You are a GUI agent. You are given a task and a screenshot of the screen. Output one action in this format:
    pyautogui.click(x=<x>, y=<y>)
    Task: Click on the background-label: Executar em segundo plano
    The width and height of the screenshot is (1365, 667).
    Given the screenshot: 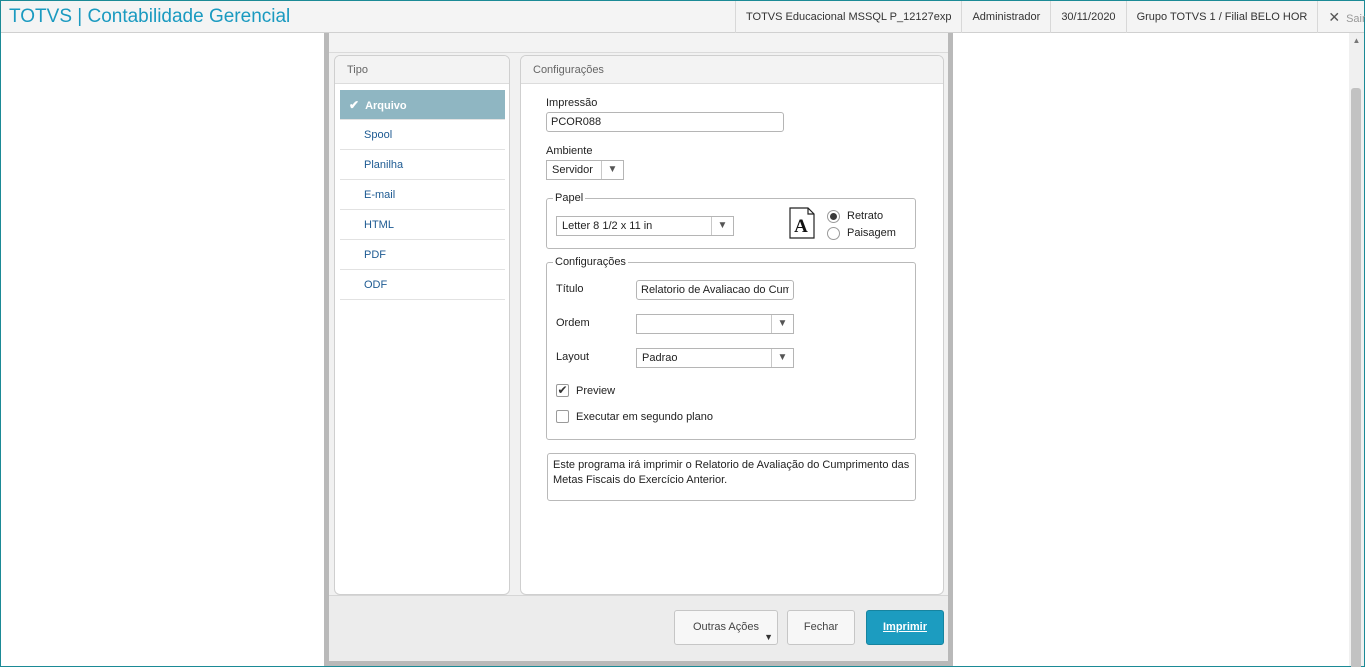 What is the action you would take?
    pyautogui.click(x=644, y=417)
    